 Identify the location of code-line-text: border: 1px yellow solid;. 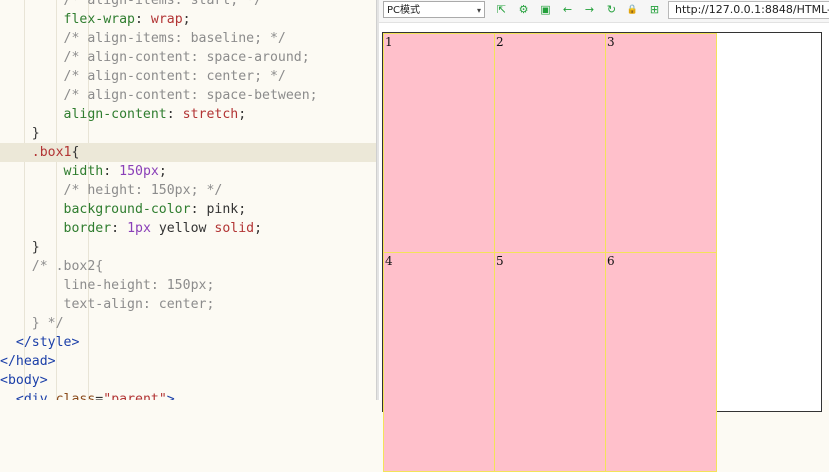
(163, 228).